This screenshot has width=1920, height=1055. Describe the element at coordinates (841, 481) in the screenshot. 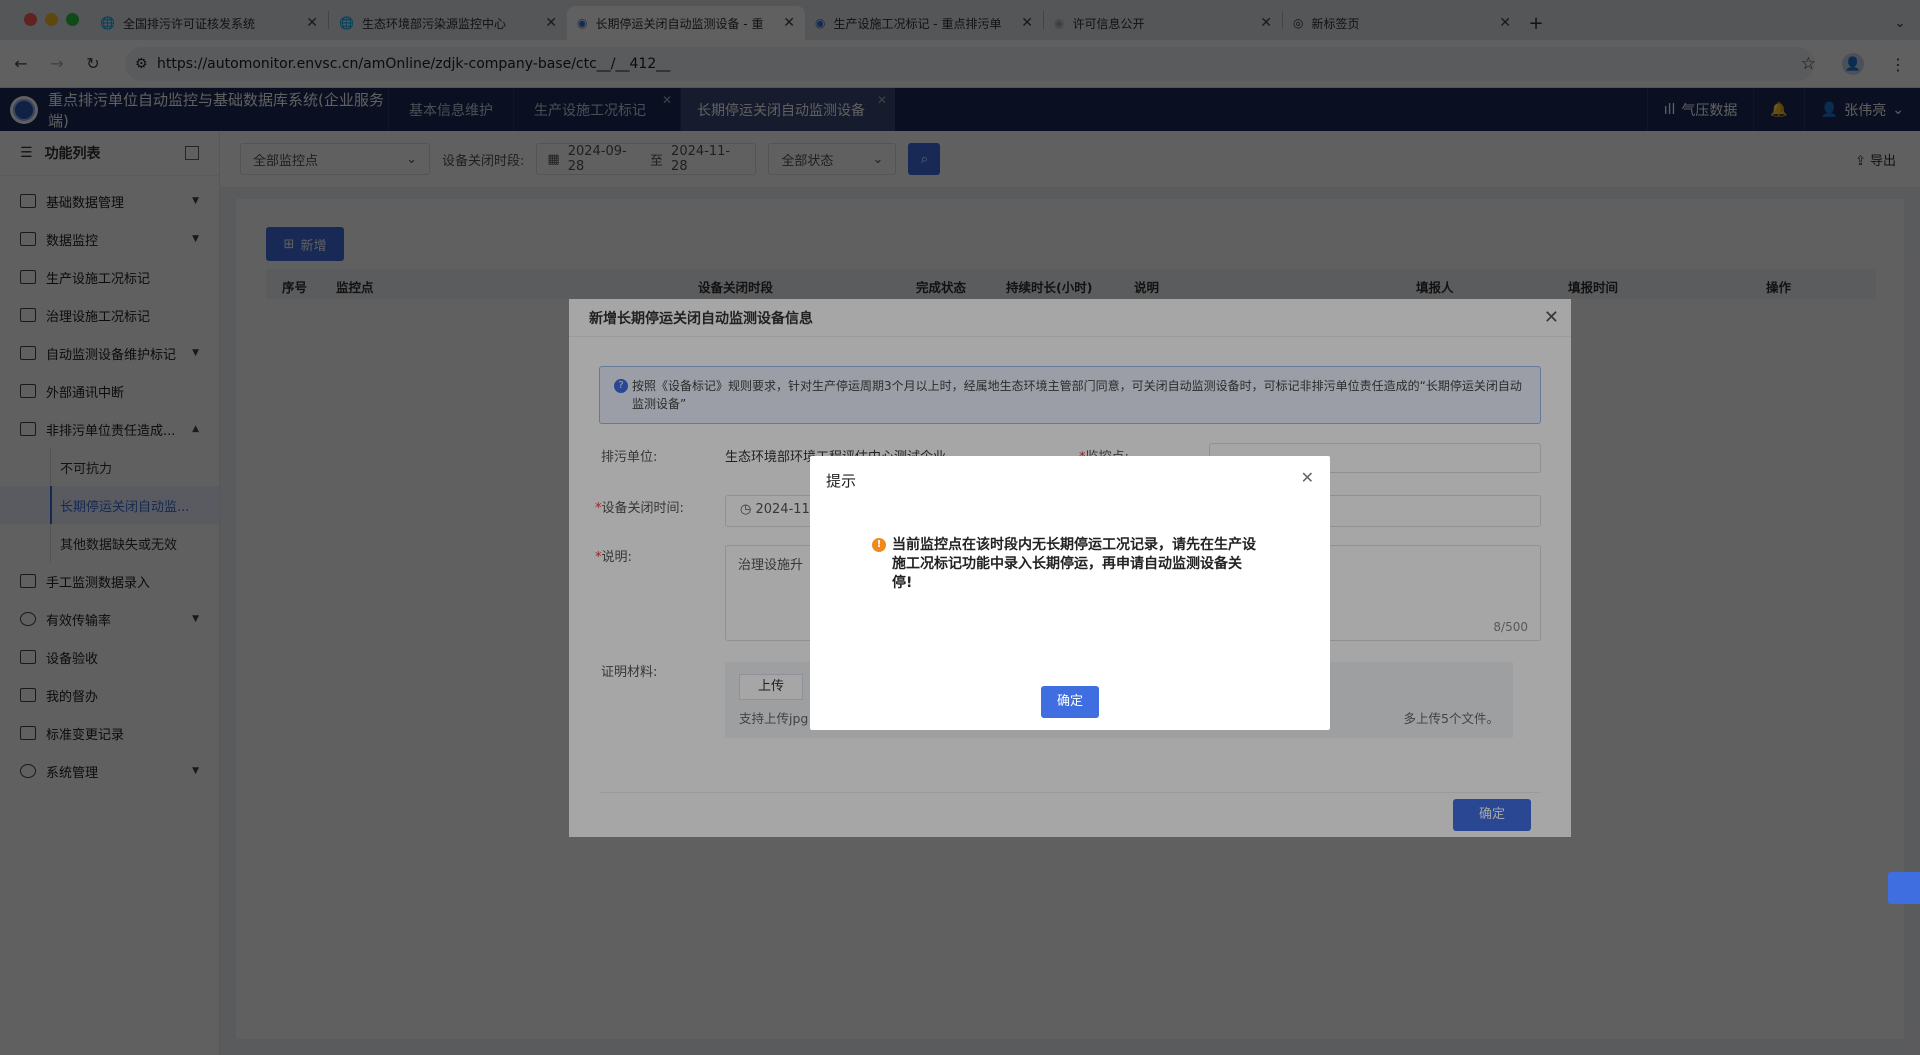

I see `alert-title: 提示` at that location.